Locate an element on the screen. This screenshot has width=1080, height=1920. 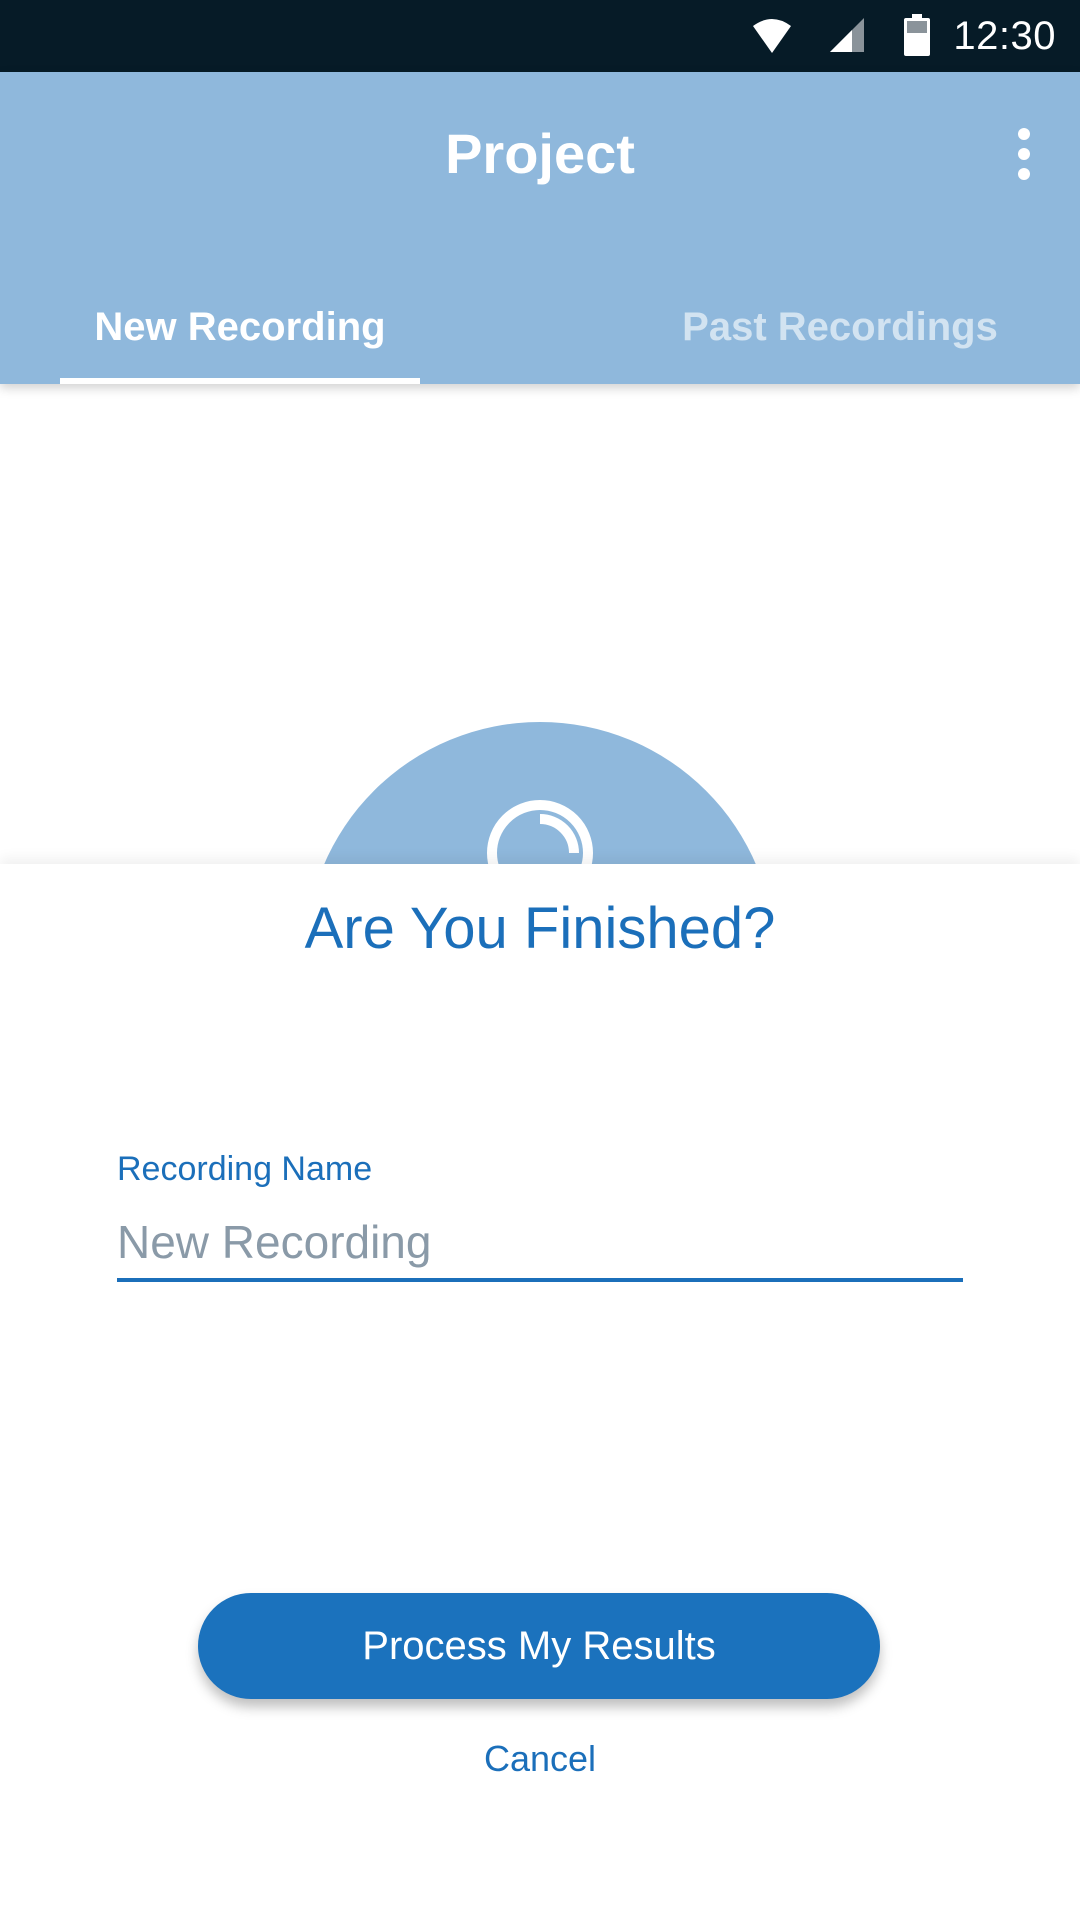
tab-label: New Recording is located at coordinates (240, 327).